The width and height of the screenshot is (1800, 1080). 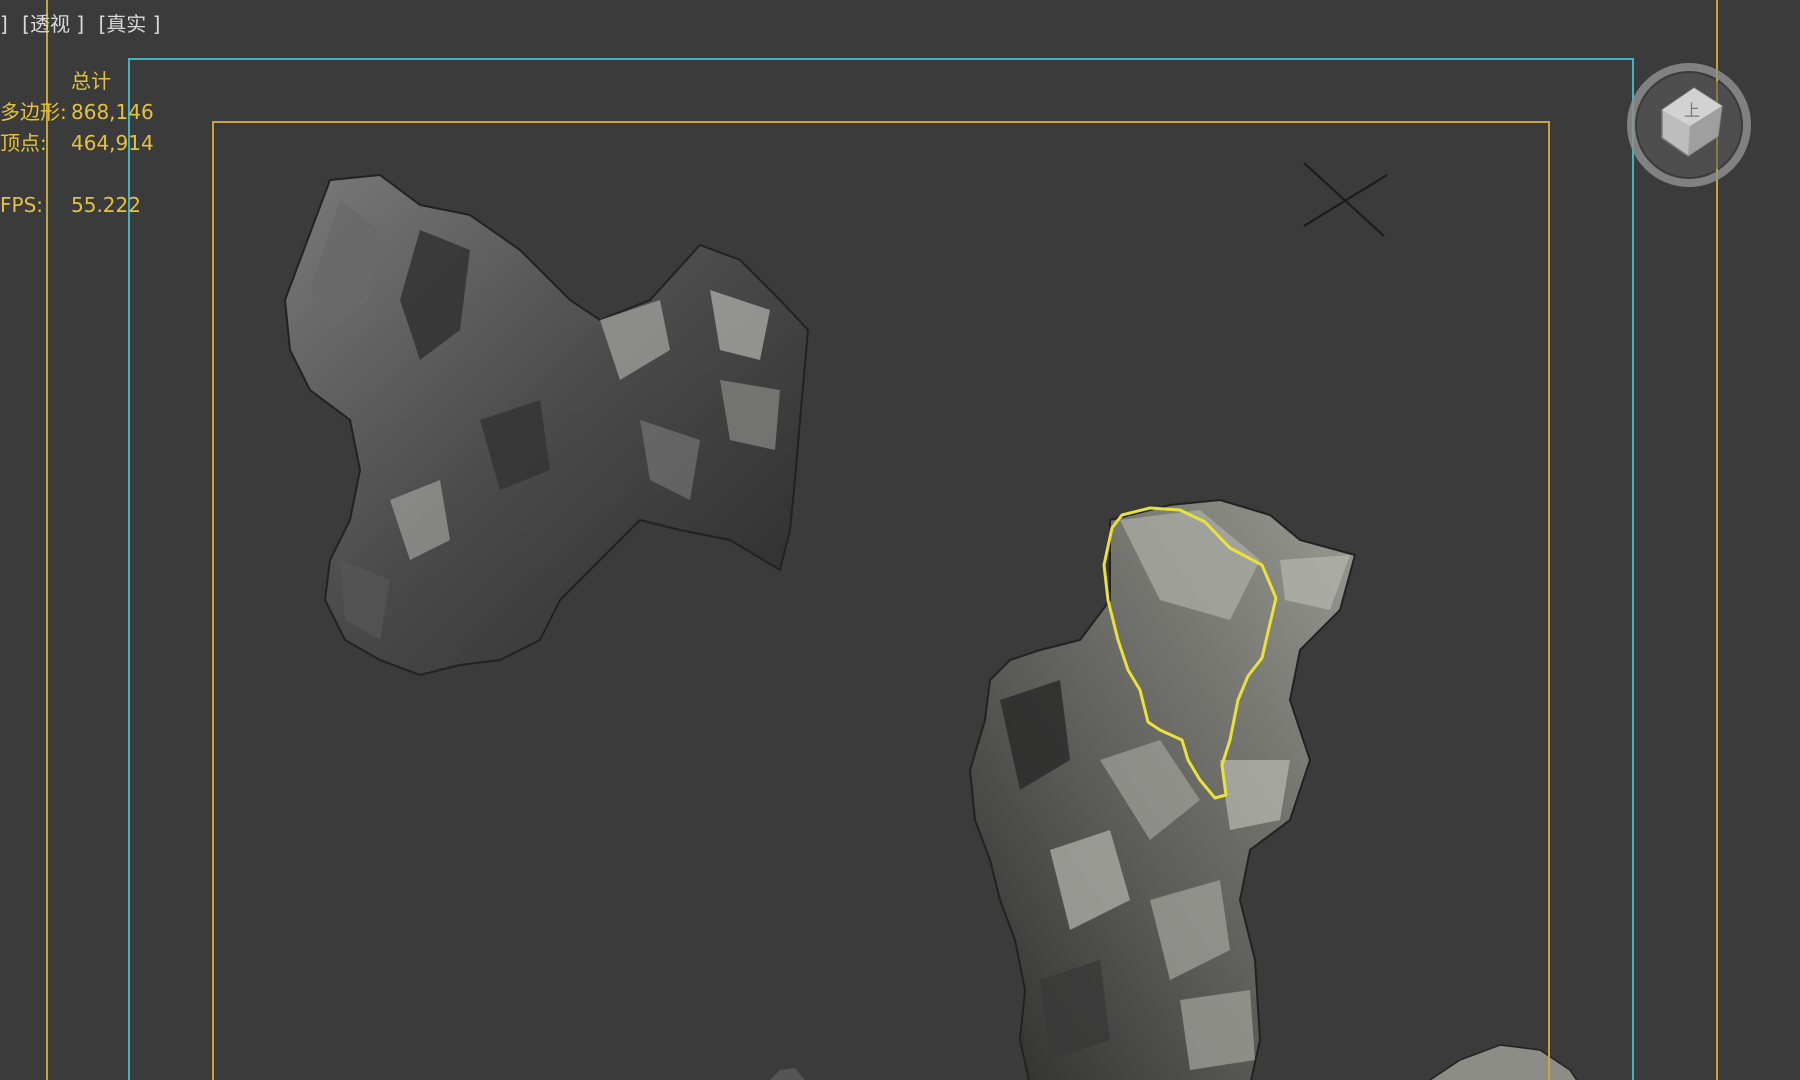 I want to click on viewcube: 上, so click(x=1689, y=125).